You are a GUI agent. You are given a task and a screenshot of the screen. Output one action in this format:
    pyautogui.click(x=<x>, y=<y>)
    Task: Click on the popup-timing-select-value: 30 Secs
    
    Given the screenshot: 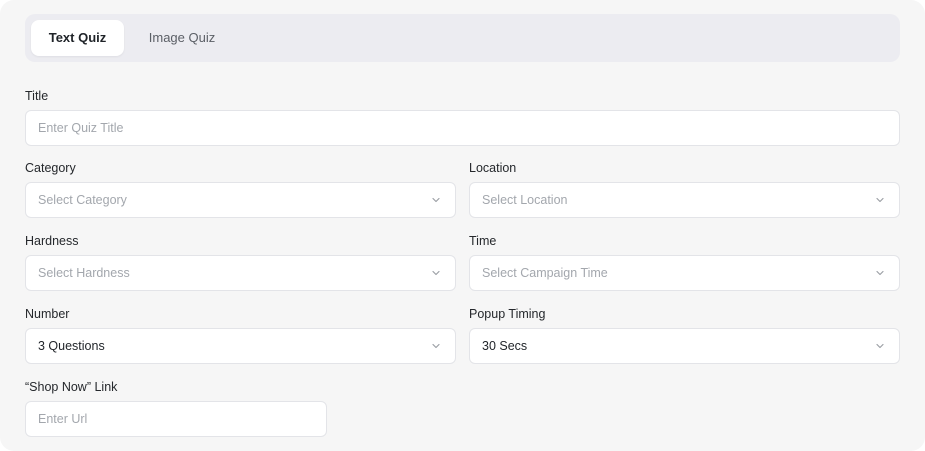 What is the action you would take?
    pyautogui.click(x=505, y=346)
    